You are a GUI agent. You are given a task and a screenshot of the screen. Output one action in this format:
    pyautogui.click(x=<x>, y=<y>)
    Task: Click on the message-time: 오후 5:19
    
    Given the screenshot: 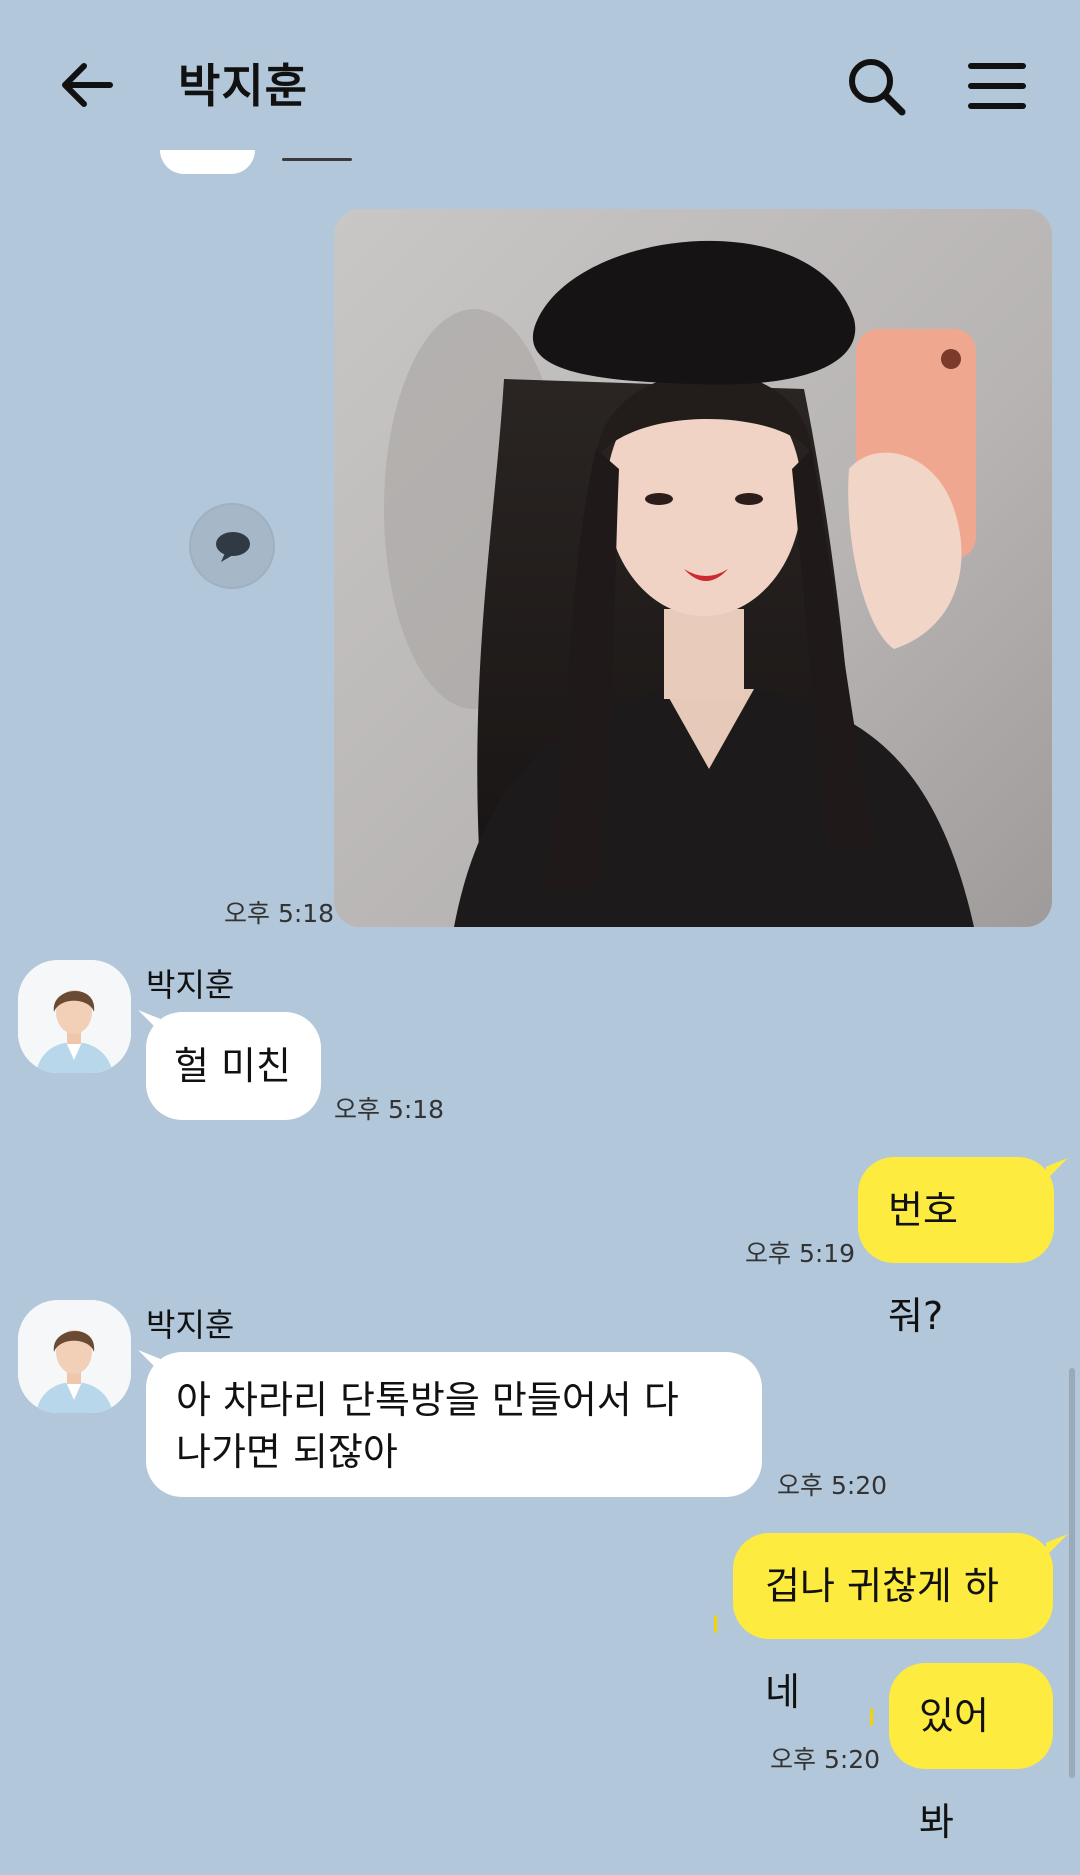 What is the action you would take?
    pyautogui.click(x=800, y=1253)
    